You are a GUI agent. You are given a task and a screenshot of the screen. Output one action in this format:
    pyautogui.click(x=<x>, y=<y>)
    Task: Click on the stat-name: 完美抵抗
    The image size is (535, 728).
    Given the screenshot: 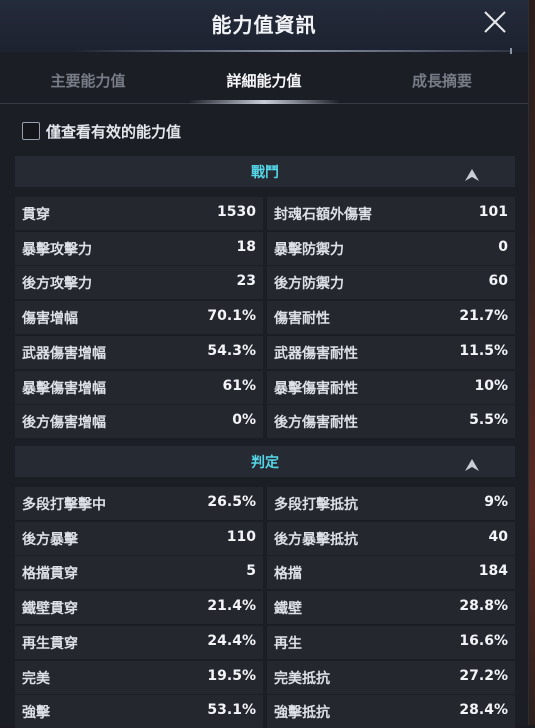 What is the action you would take?
    pyautogui.click(x=302, y=678)
    